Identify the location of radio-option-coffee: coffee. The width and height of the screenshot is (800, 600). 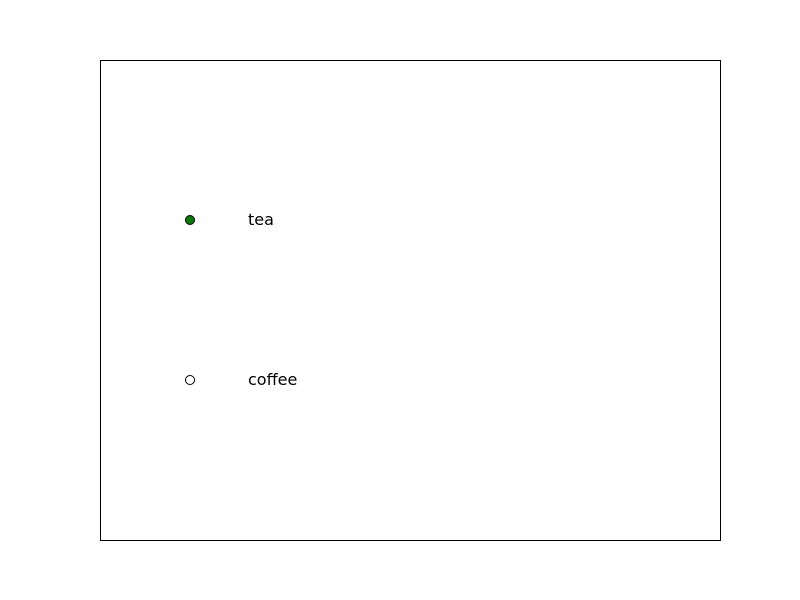
(241, 380).